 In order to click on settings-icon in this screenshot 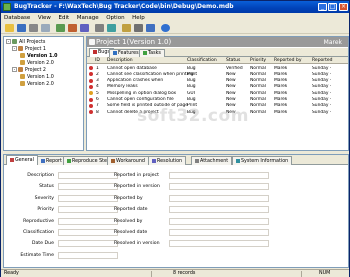, I will do `click(99, 28)`.